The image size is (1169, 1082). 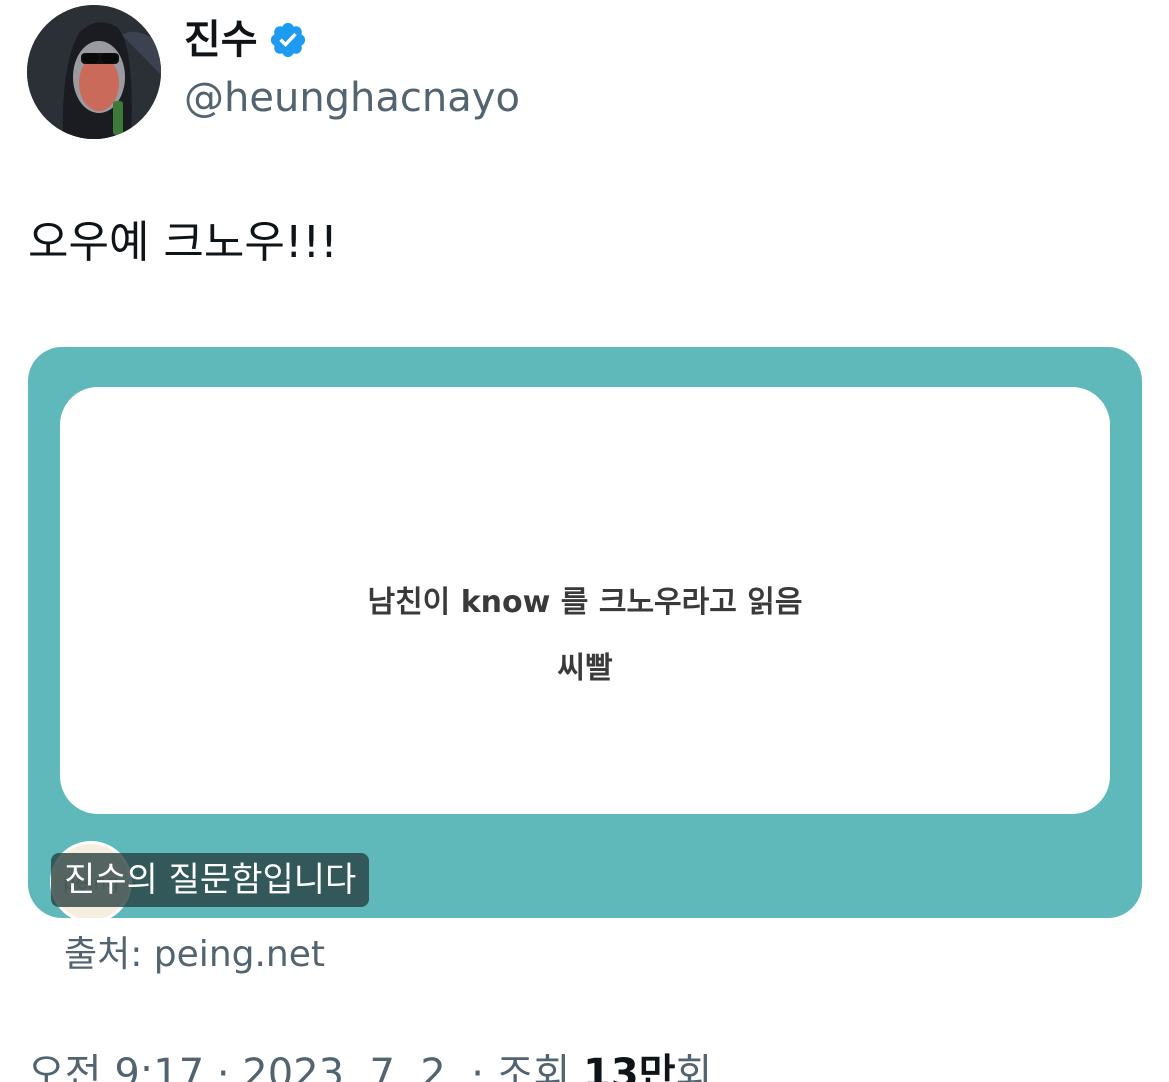 I want to click on card-title: 진수의 질문함입니다, so click(x=210, y=880).